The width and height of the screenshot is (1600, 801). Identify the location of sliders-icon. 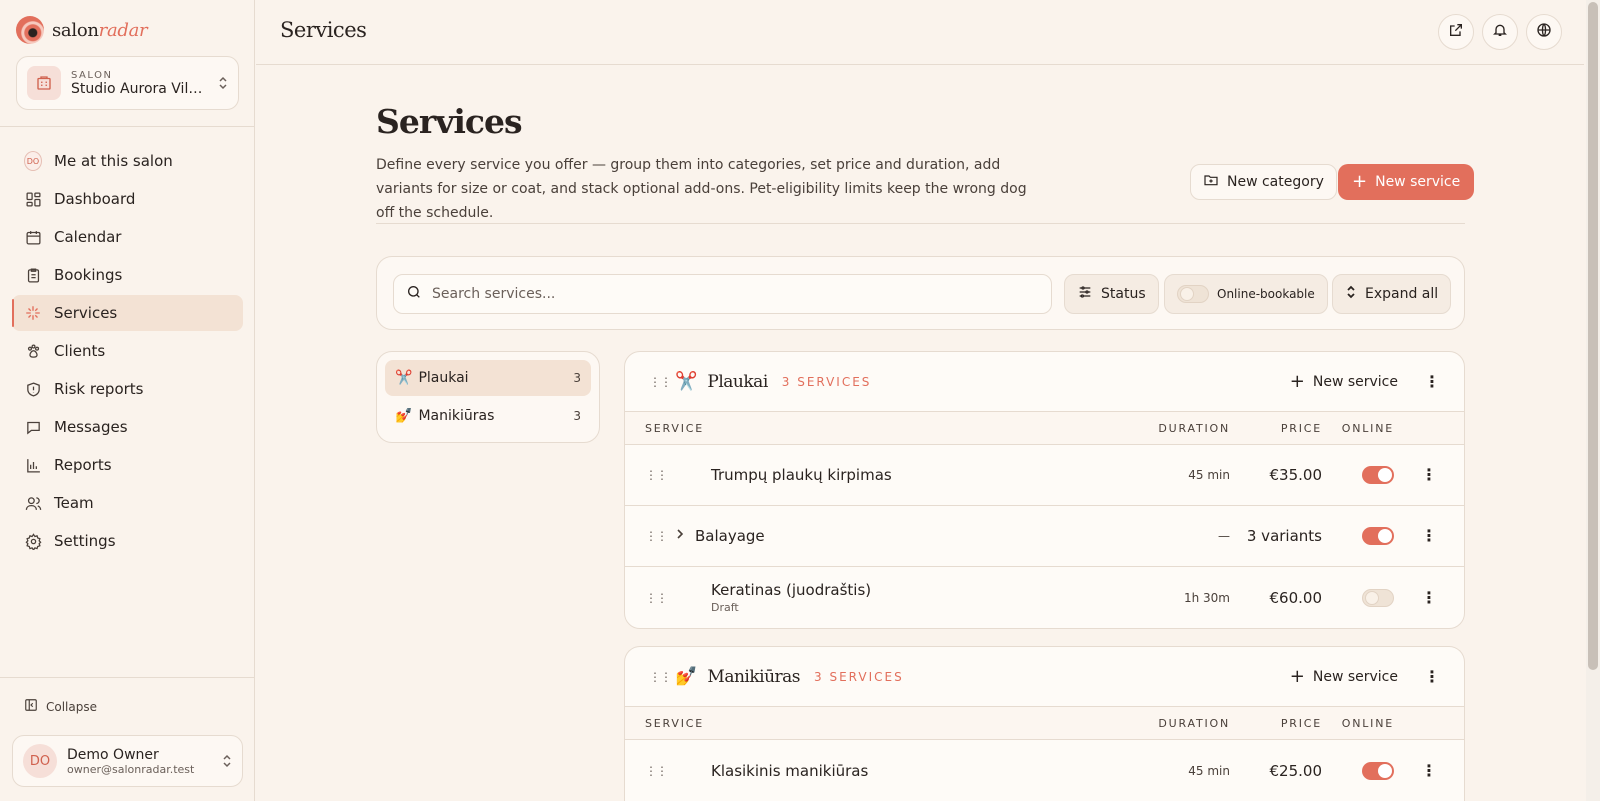
(1085, 294).